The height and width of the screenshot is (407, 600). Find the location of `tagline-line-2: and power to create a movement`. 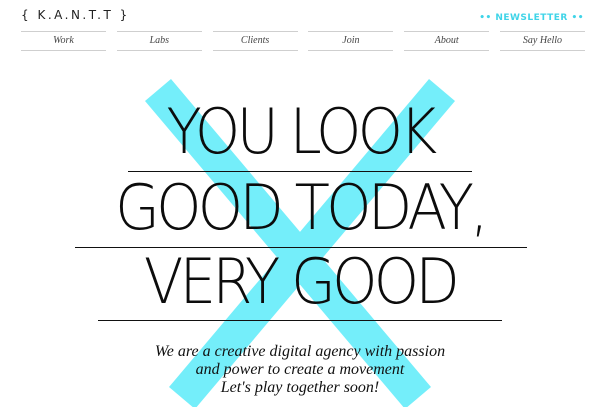

tagline-line-2: and power to create a movement is located at coordinates (300, 369).